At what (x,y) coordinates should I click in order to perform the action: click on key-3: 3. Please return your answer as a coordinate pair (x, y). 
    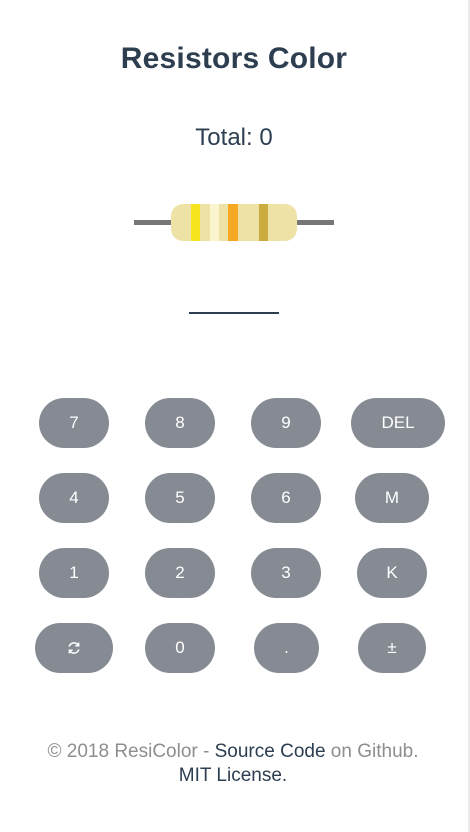
    Looking at the image, I should click on (286, 573).